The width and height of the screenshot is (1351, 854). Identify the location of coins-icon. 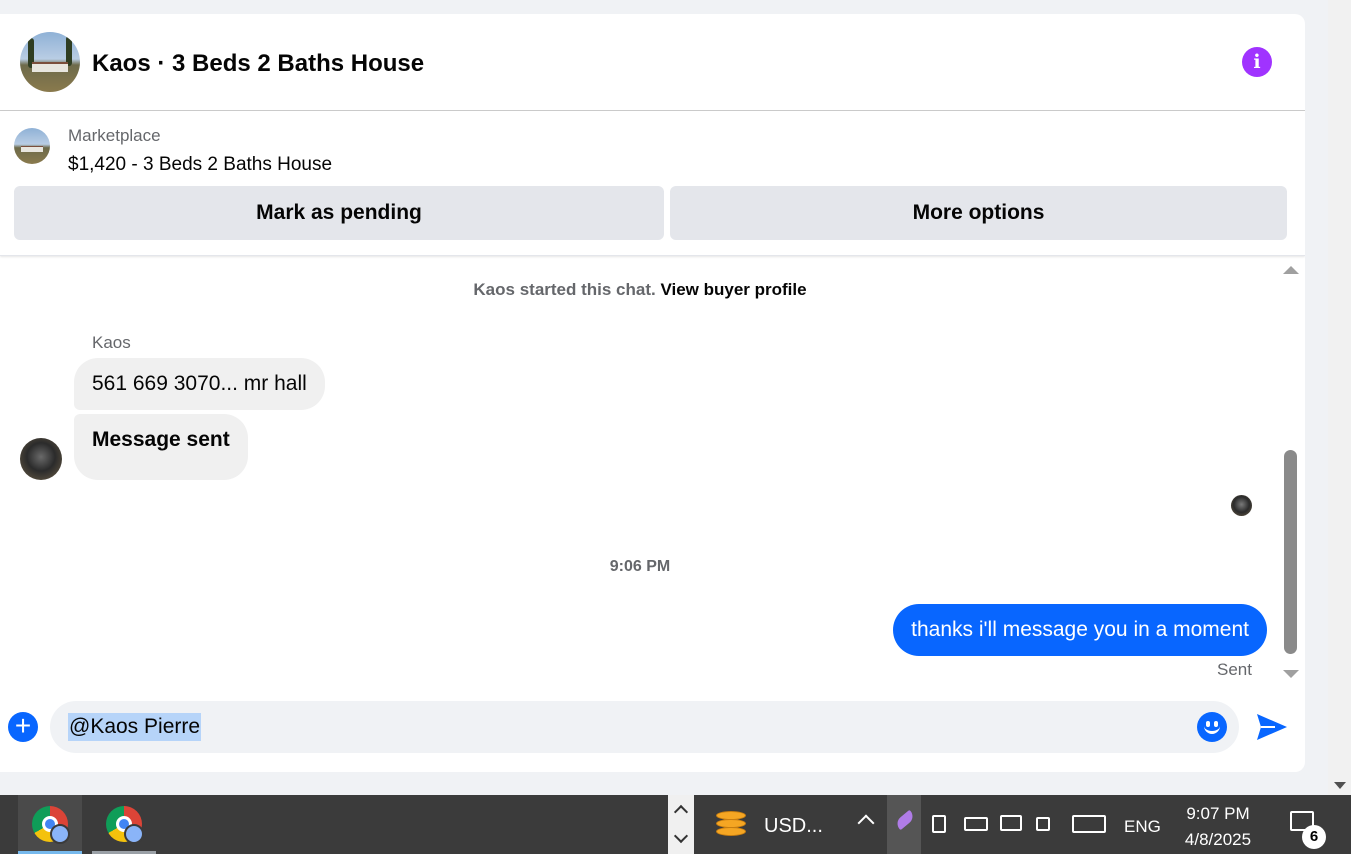
(731, 824).